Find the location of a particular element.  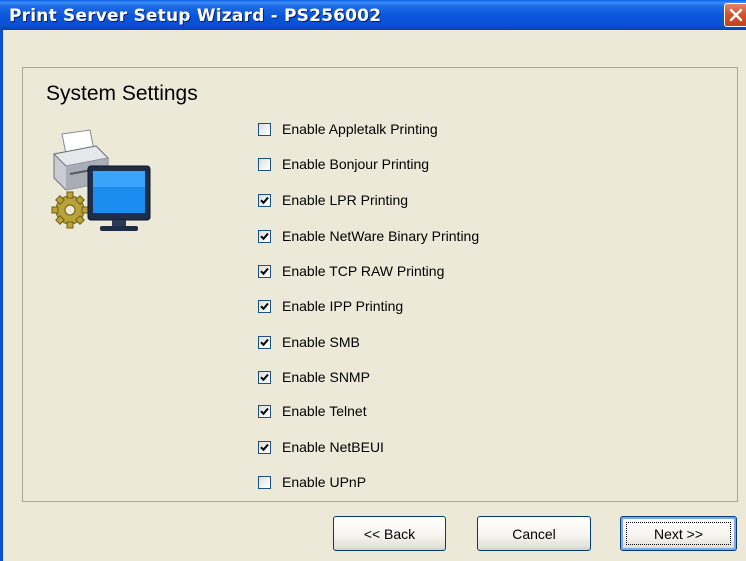

checkbox-appletalk: Enable Appletalk Printing is located at coordinates (348, 129).